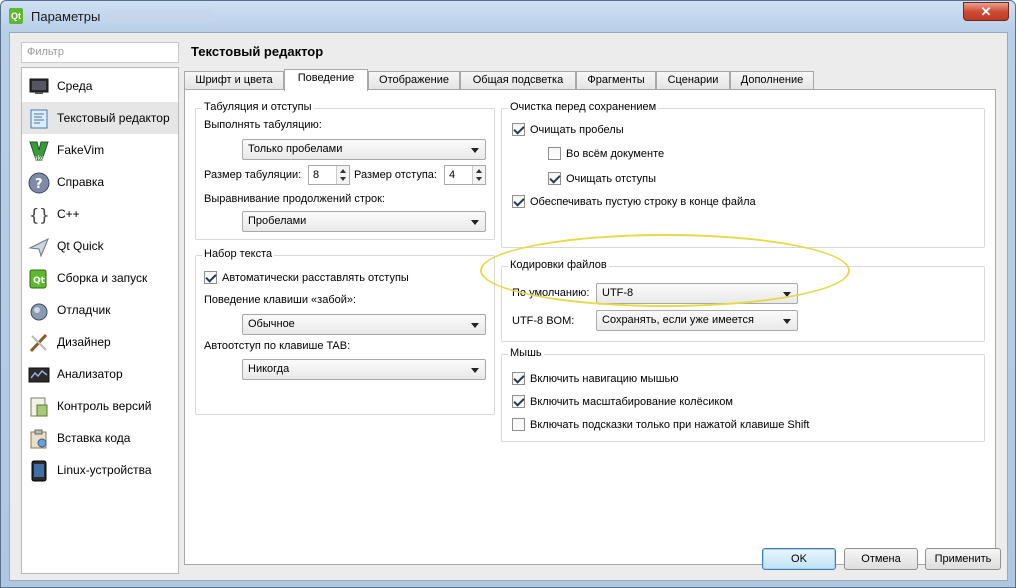 The image size is (1016, 588). Describe the element at coordinates (508, 16) in the screenshot. I see `title-bar: Qt Параметры ✕` at that location.